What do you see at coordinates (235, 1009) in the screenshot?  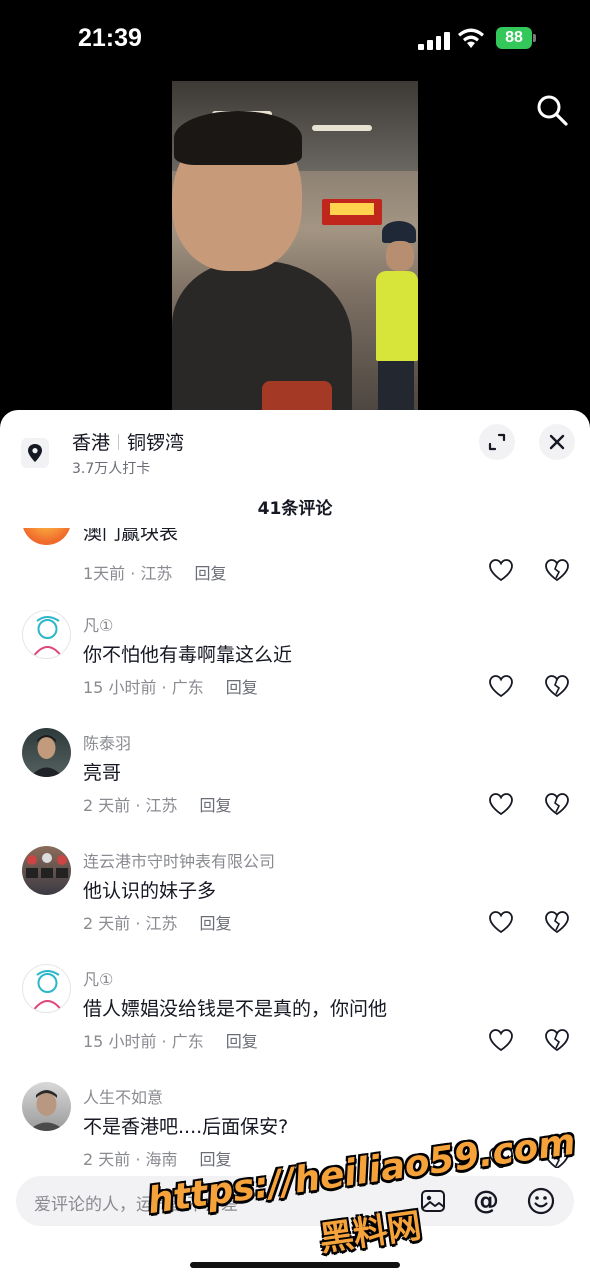 I see `comment-text: 借人嫖娼没给钱是不是真的，你问他` at bounding box center [235, 1009].